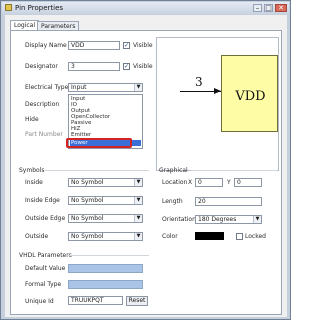  What do you see at coordinates (257, 8) in the screenshot?
I see `minimize-button: –` at bounding box center [257, 8].